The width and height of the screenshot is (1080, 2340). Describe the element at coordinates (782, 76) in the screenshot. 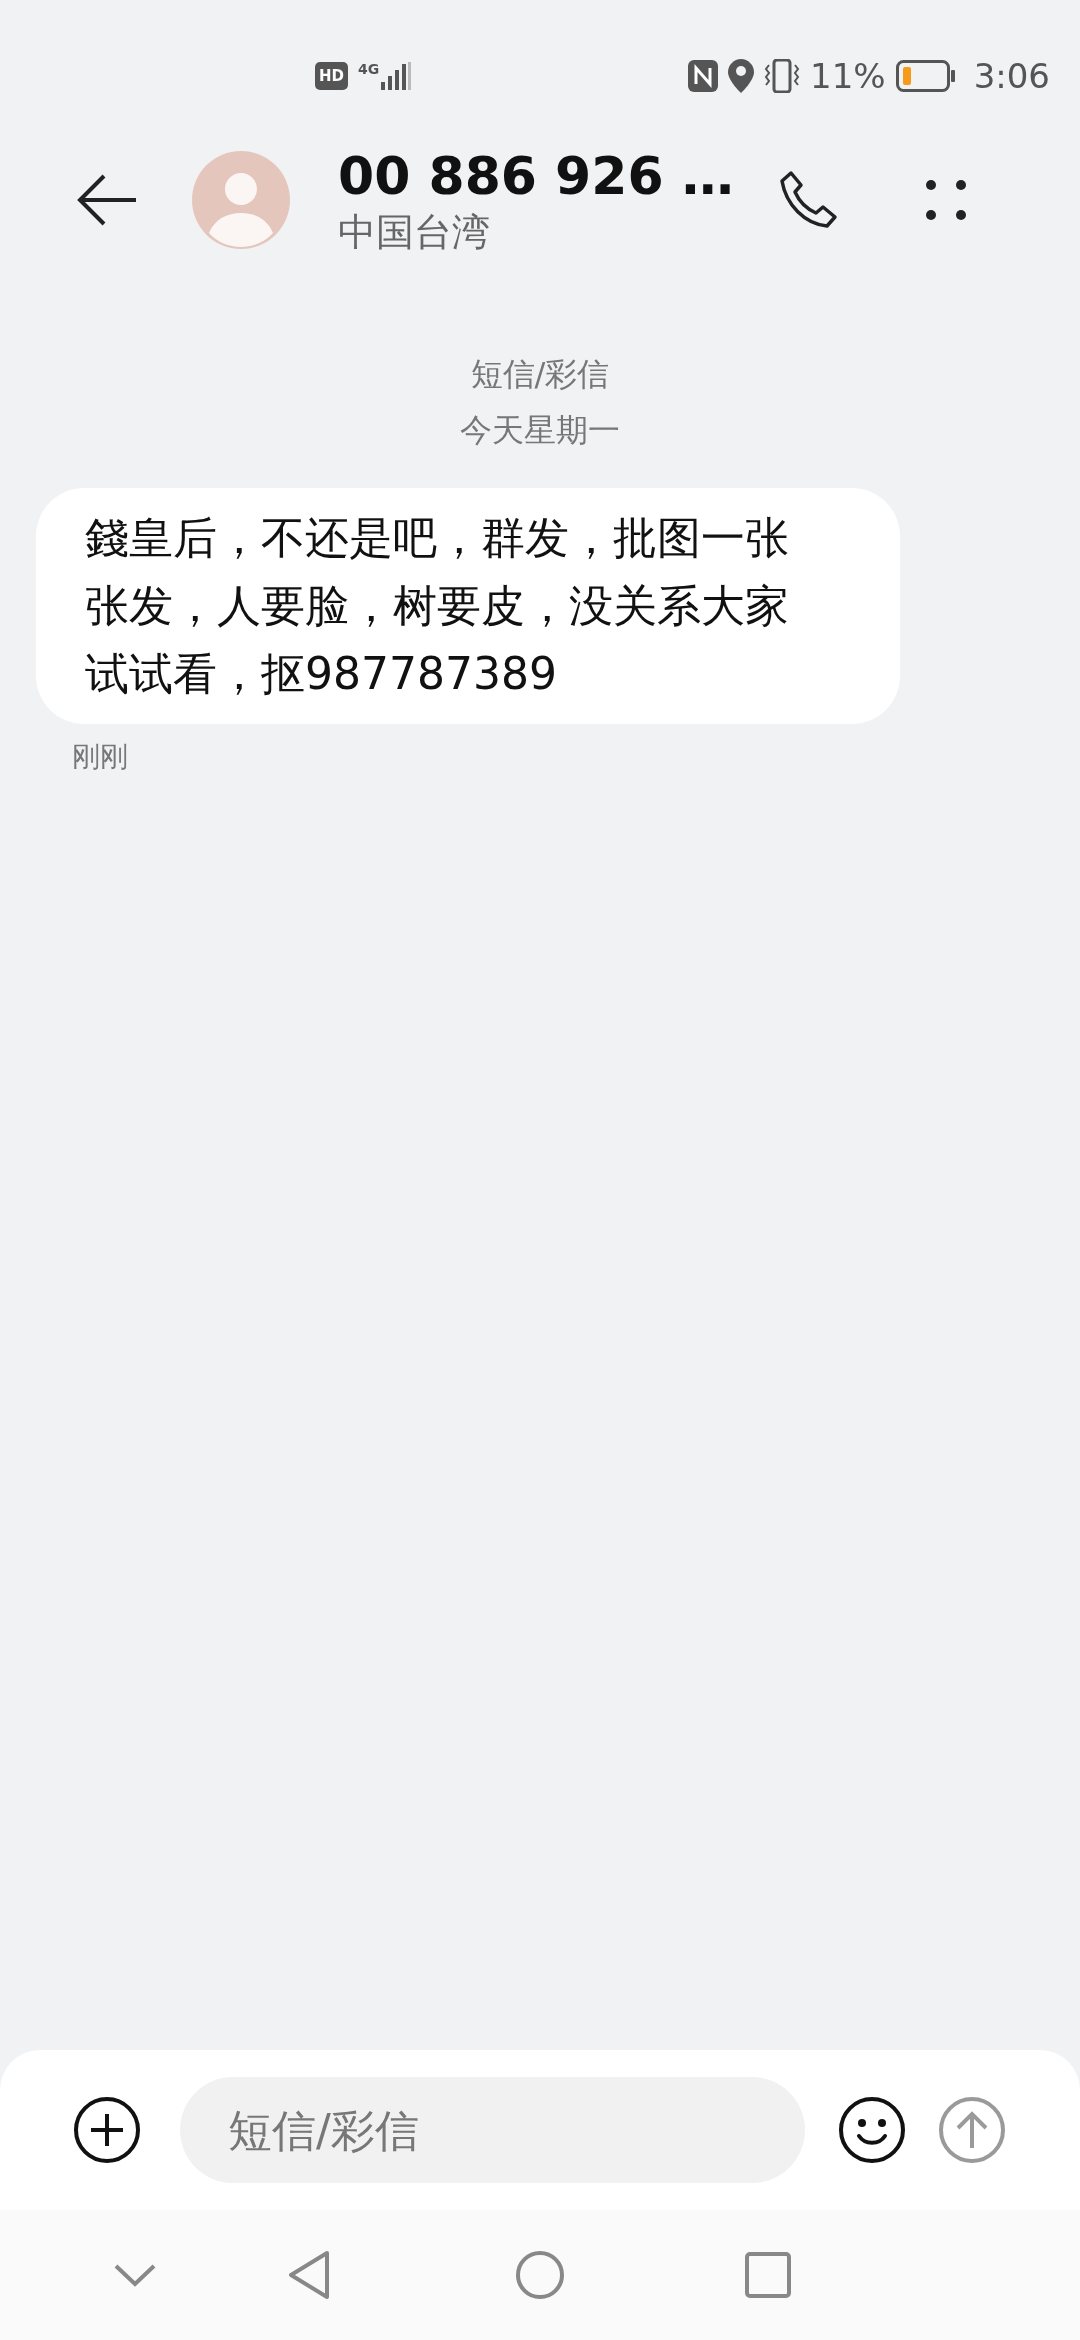

I see `vibrate-icon` at that location.